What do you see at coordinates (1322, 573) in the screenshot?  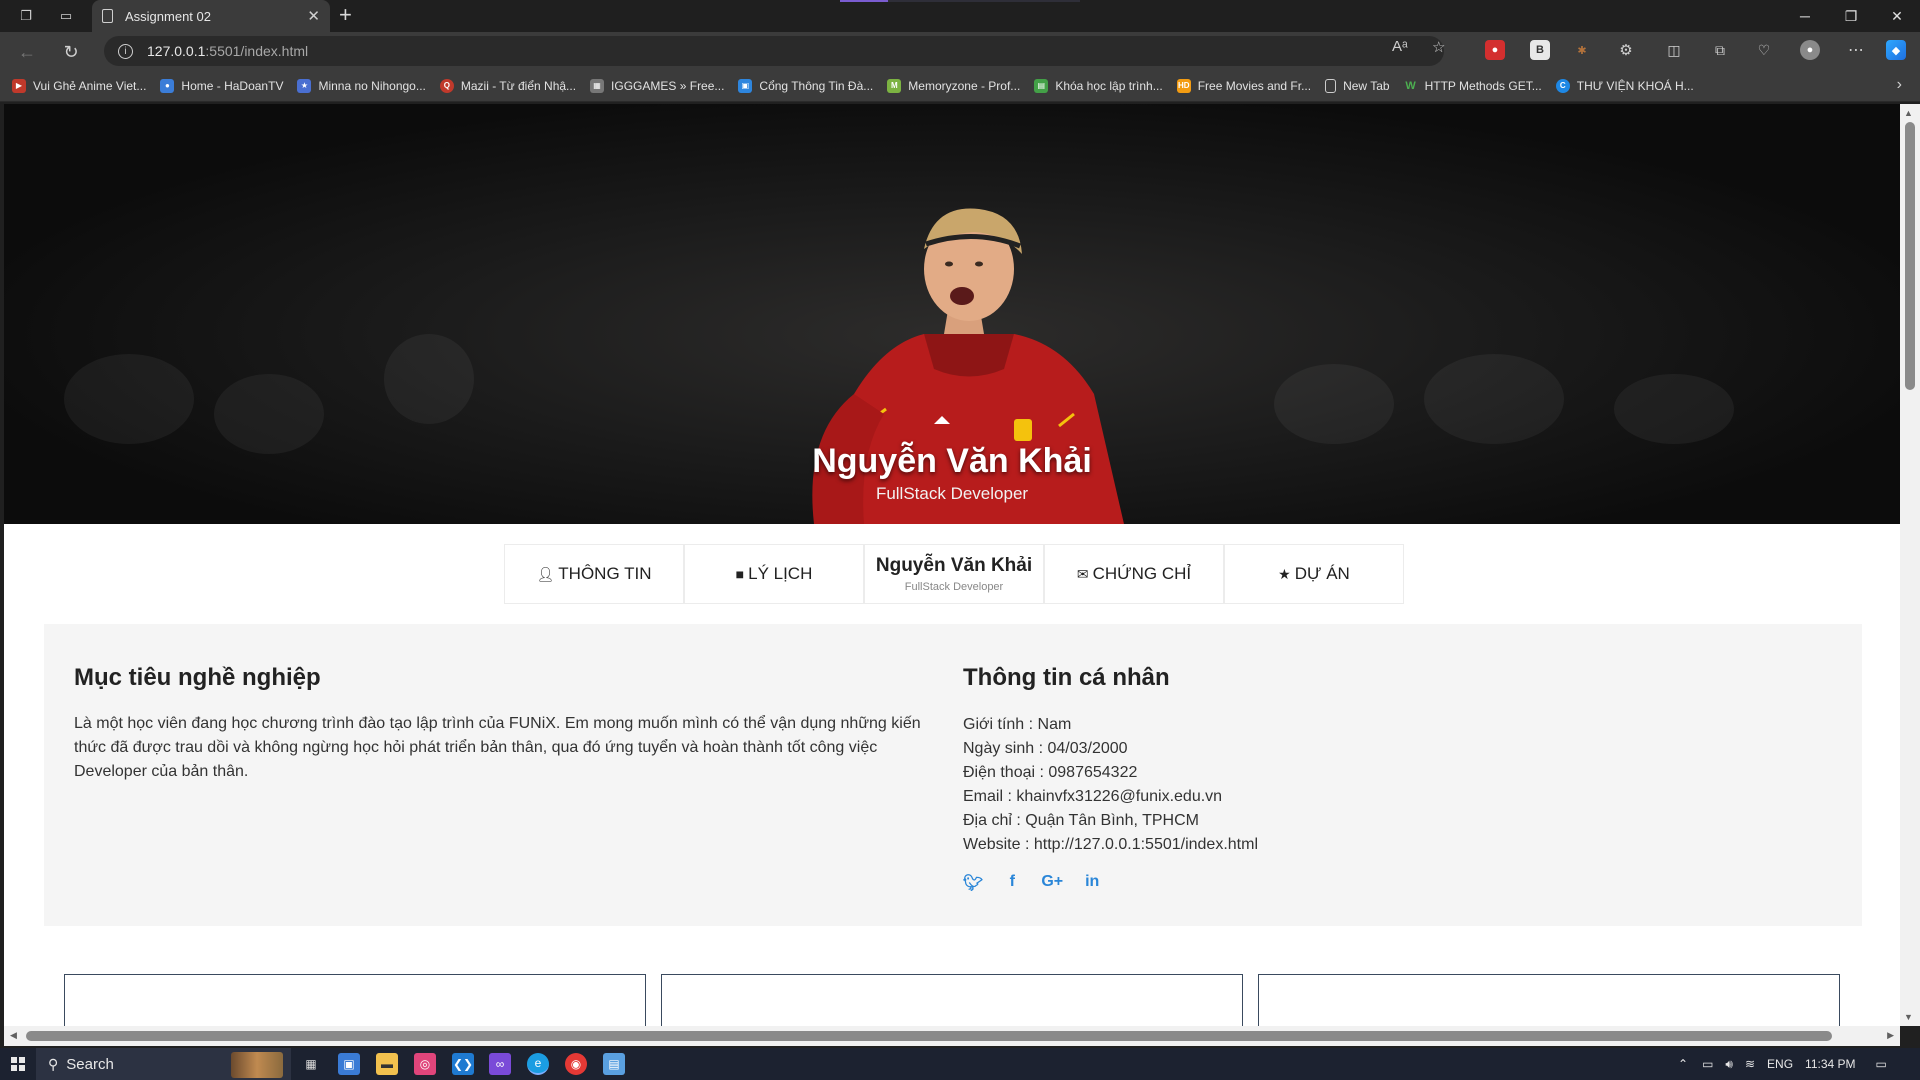 I see `menu-item-label: DỰ ÁN` at bounding box center [1322, 573].